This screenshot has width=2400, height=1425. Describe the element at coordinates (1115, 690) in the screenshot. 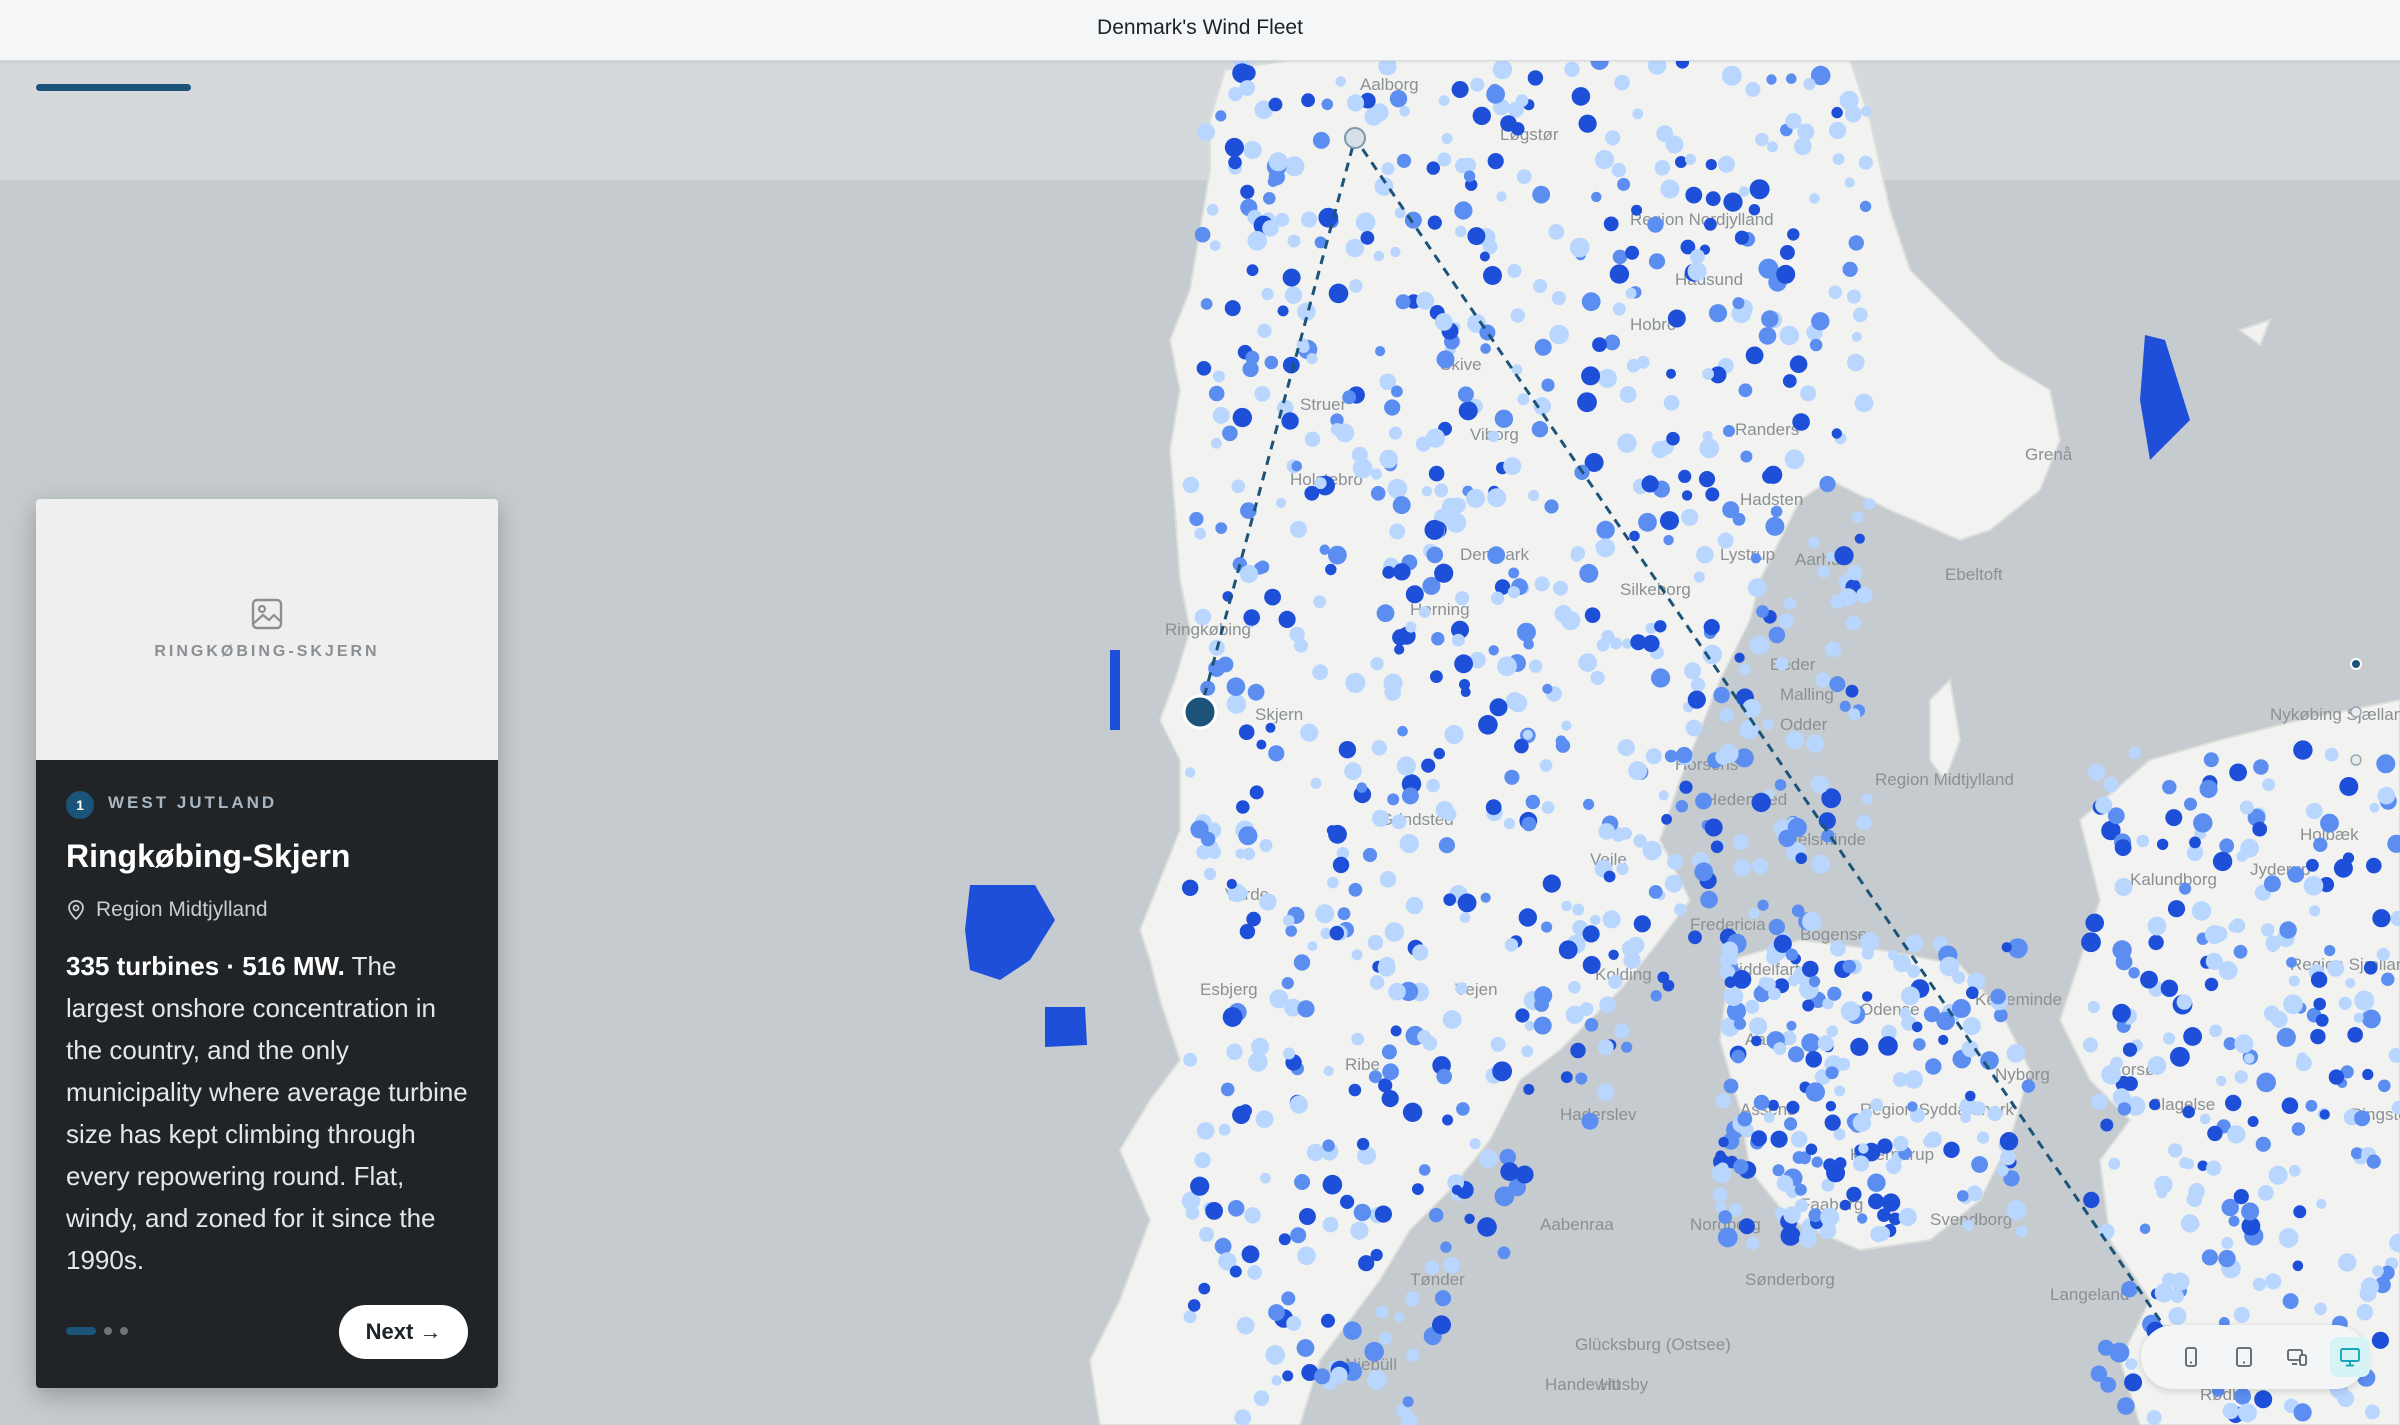

I see `offshore-wind-park` at that location.